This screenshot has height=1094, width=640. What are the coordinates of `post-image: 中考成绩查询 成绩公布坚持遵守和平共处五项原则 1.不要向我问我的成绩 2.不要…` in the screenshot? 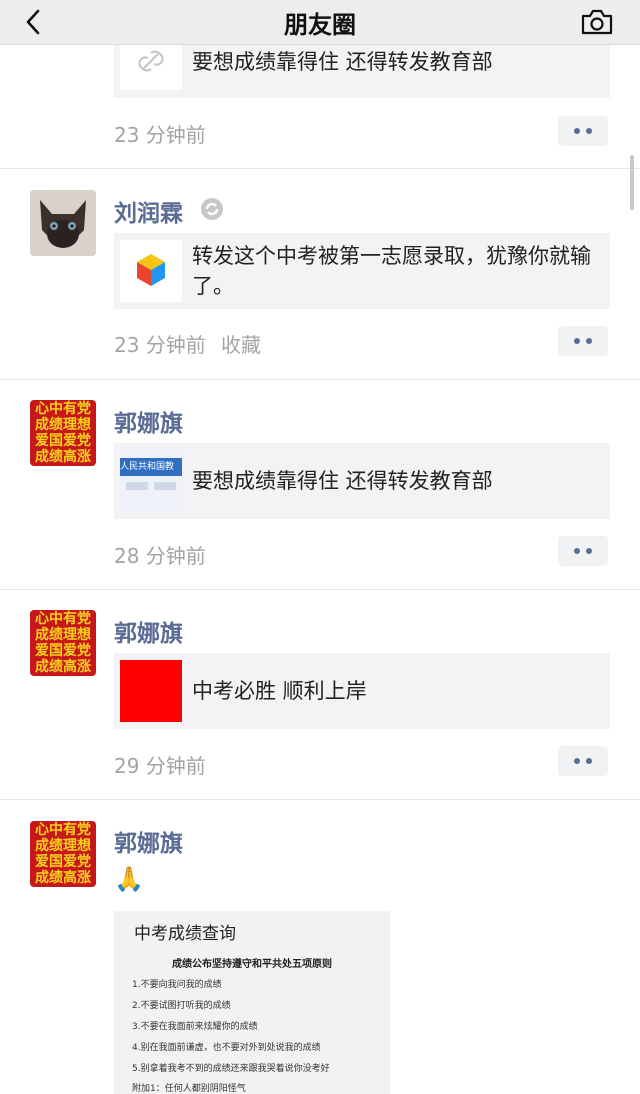 It's located at (252, 1002).